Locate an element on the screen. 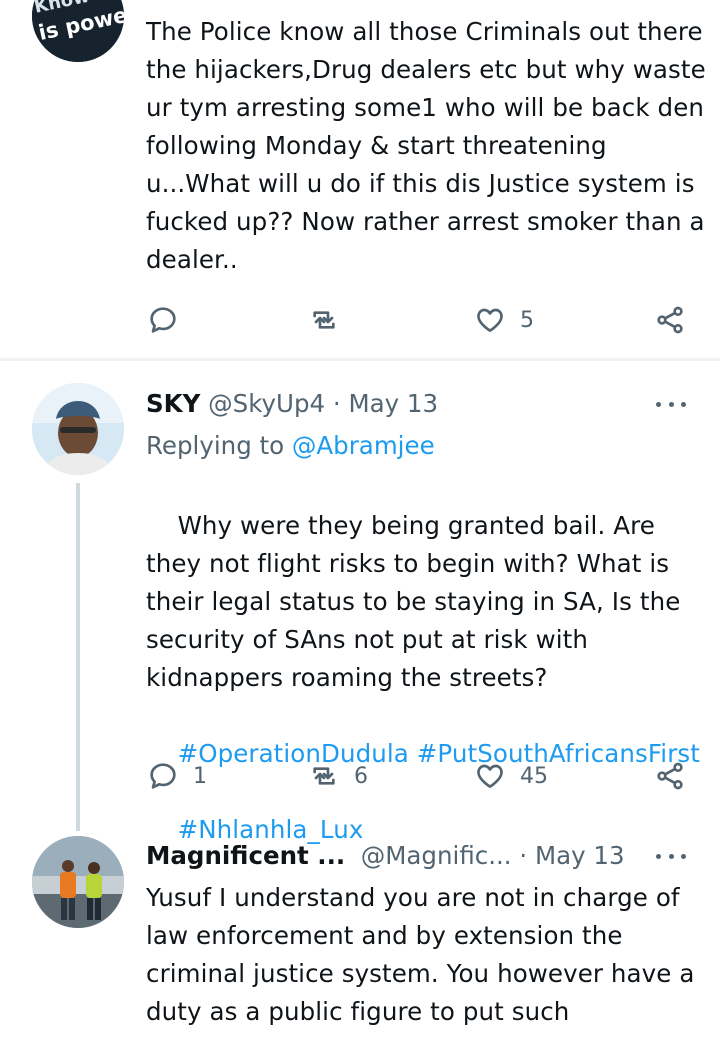 The height and width of the screenshot is (1040, 720). retweet-count: 6 is located at coordinates (361, 776).